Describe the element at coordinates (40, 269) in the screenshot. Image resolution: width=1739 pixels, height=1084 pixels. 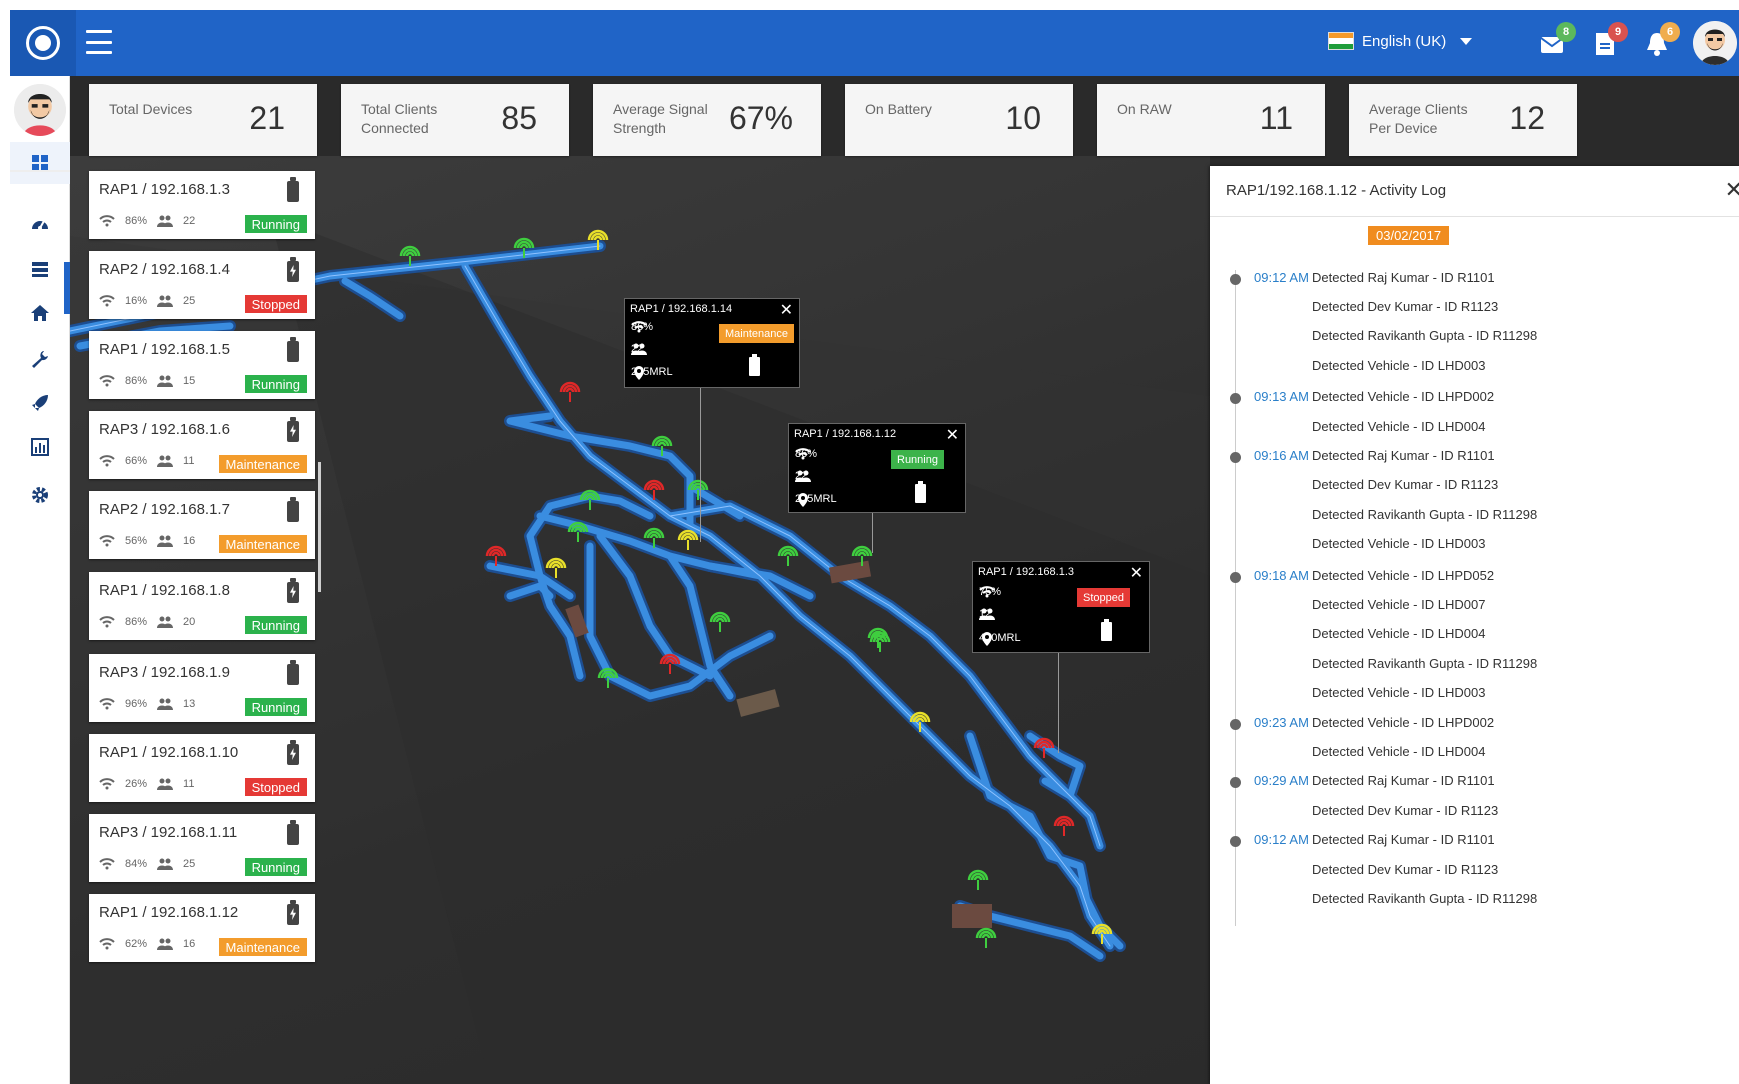
I see `nav-server` at that location.